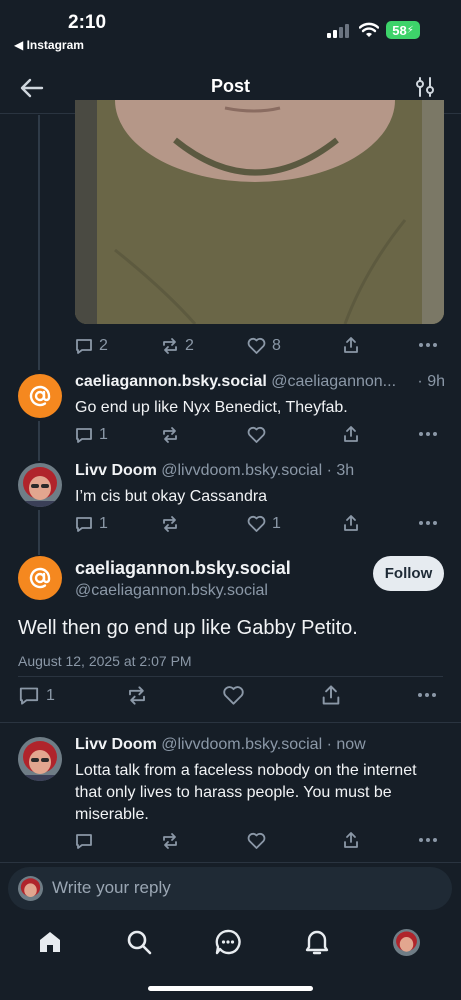 Image resolution: width=461 pixels, height=1000 pixels. What do you see at coordinates (339, 31) in the screenshot?
I see `signal-icon` at bounding box center [339, 31].